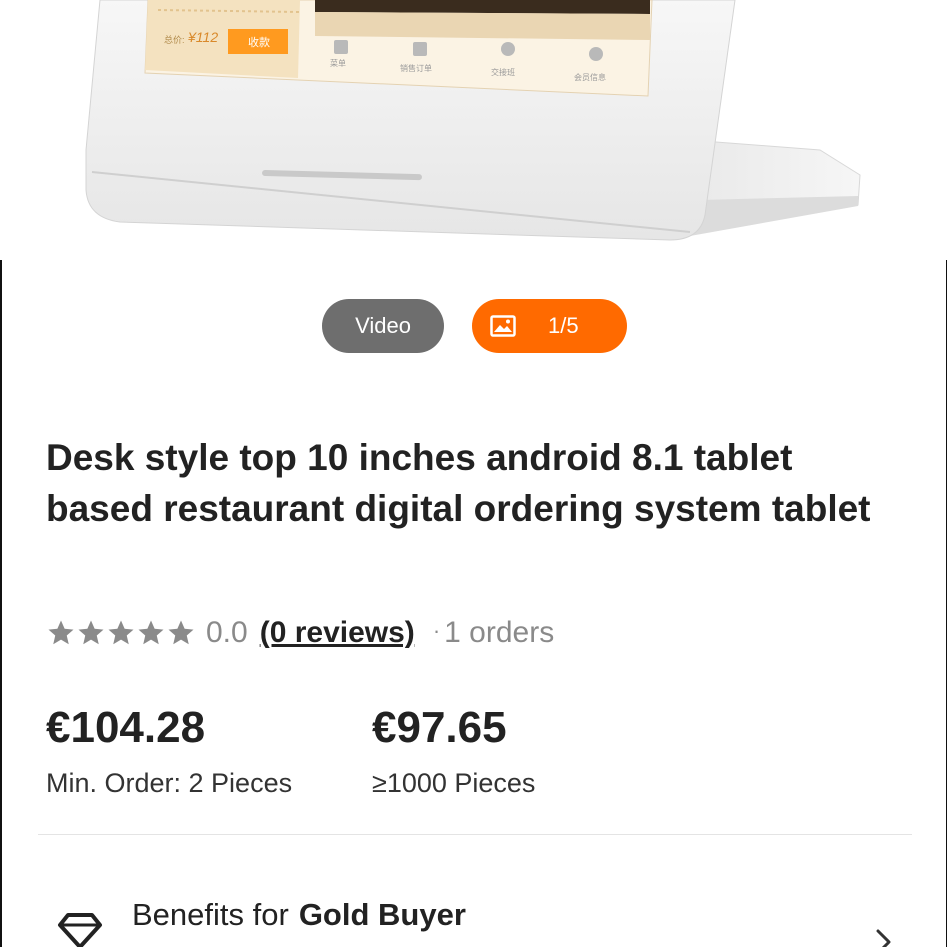 The width and height of the screenshot is (947, 947). I want to click on tier-price: €104.28, so click(126, 727).